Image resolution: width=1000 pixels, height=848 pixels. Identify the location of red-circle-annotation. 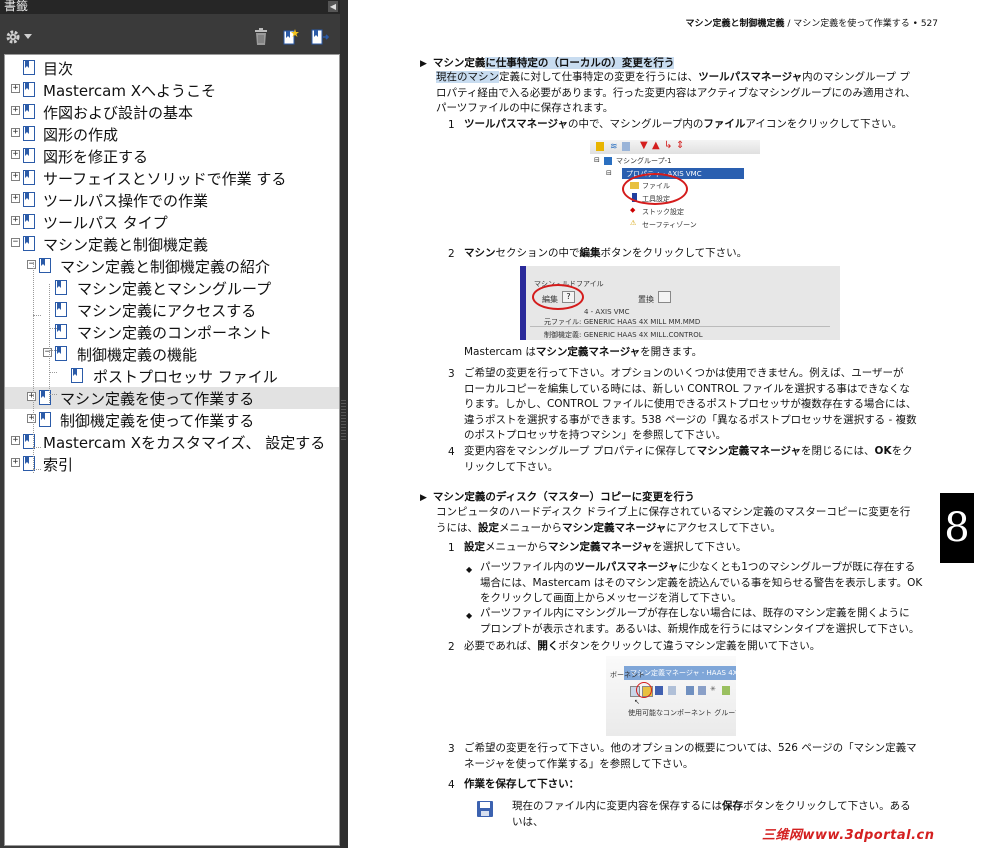
(644, 690).